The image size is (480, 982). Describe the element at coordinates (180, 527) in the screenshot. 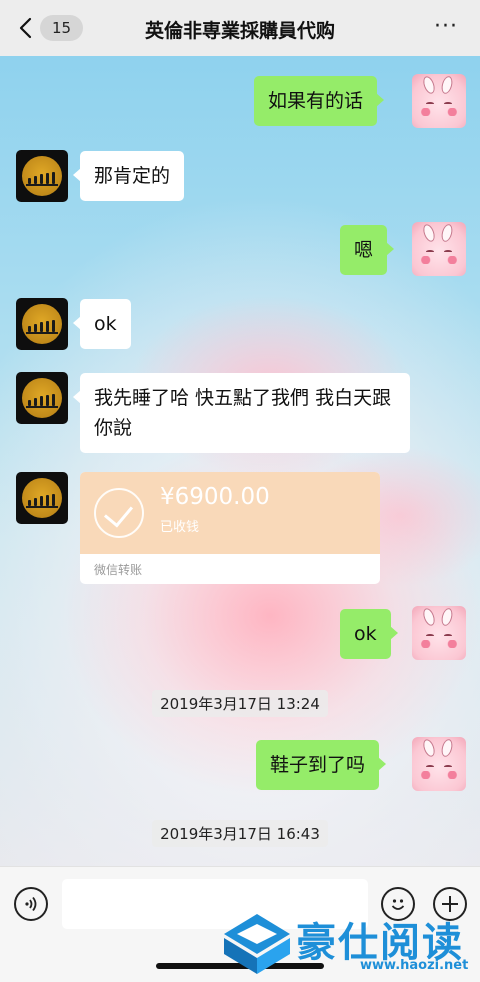

I see `transfer-status: 已收钱` at that location.